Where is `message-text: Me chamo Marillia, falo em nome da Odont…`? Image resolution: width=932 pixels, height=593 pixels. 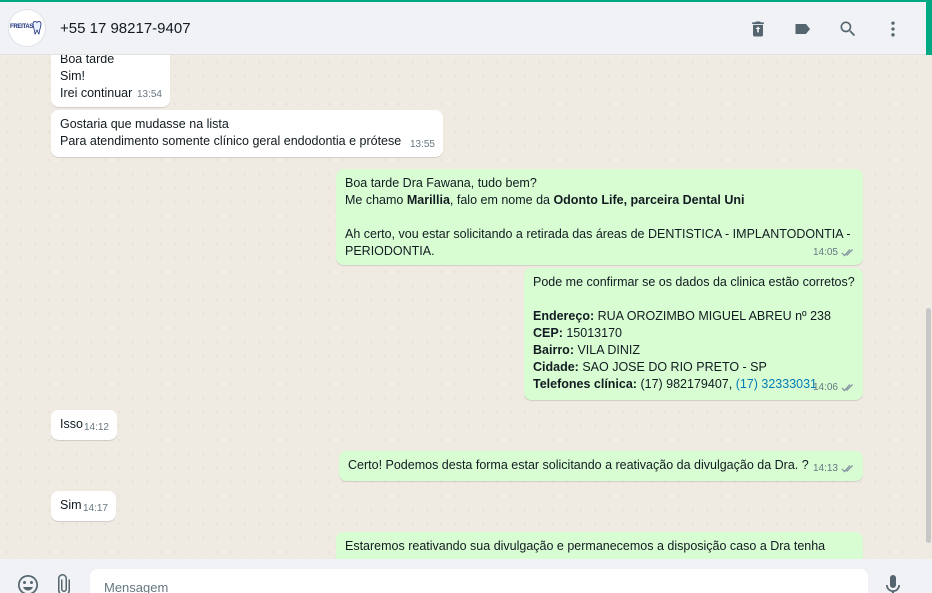
message-text: Me chamo Marillia, falo em nome da Odont… is located at coordinates (545, 200).